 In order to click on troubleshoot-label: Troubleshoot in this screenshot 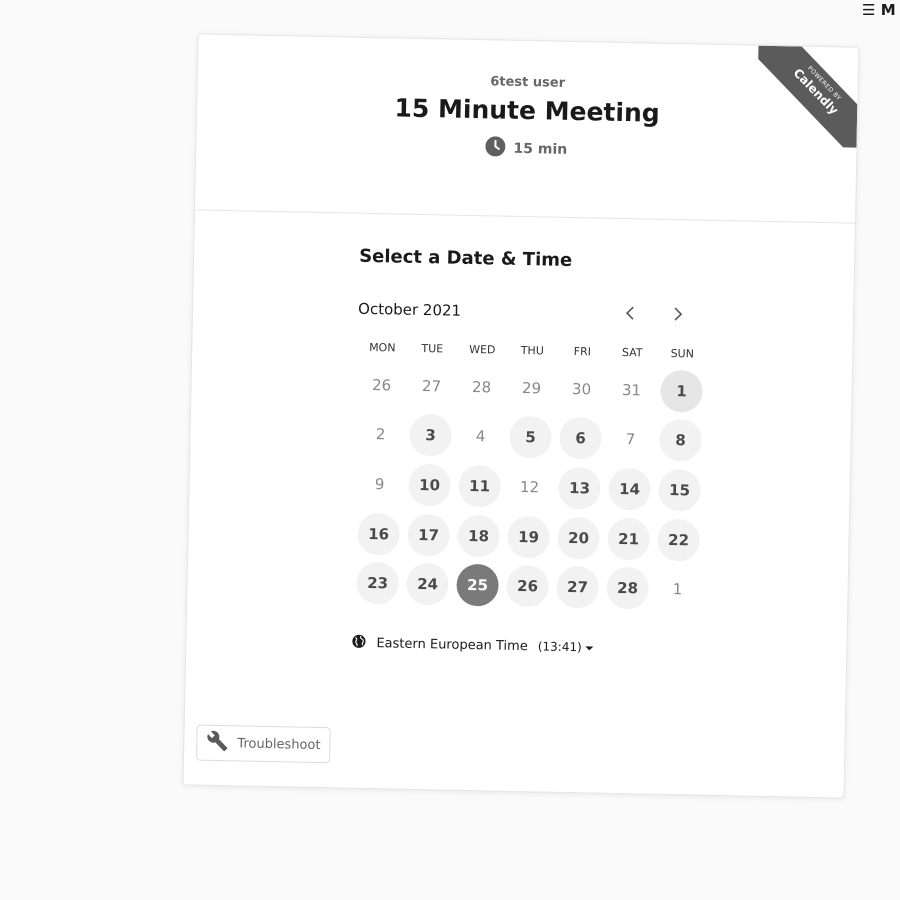, I will do `click(279, 744)`.